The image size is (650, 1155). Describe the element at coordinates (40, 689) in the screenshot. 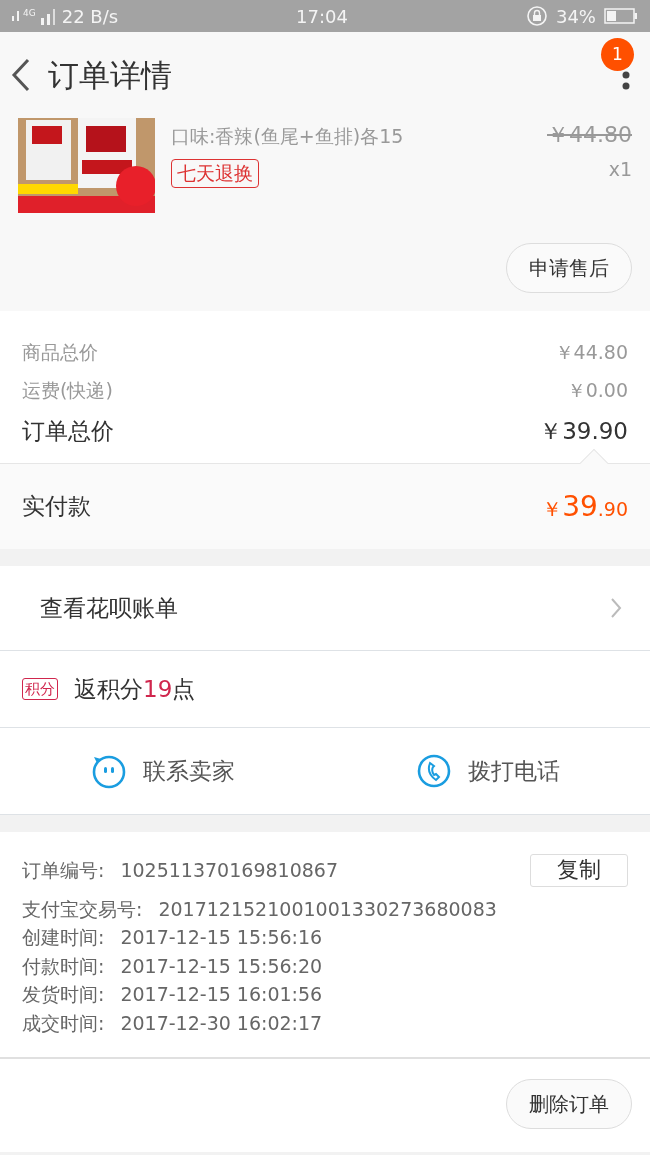

I see `points-tag: 积分` at that location.